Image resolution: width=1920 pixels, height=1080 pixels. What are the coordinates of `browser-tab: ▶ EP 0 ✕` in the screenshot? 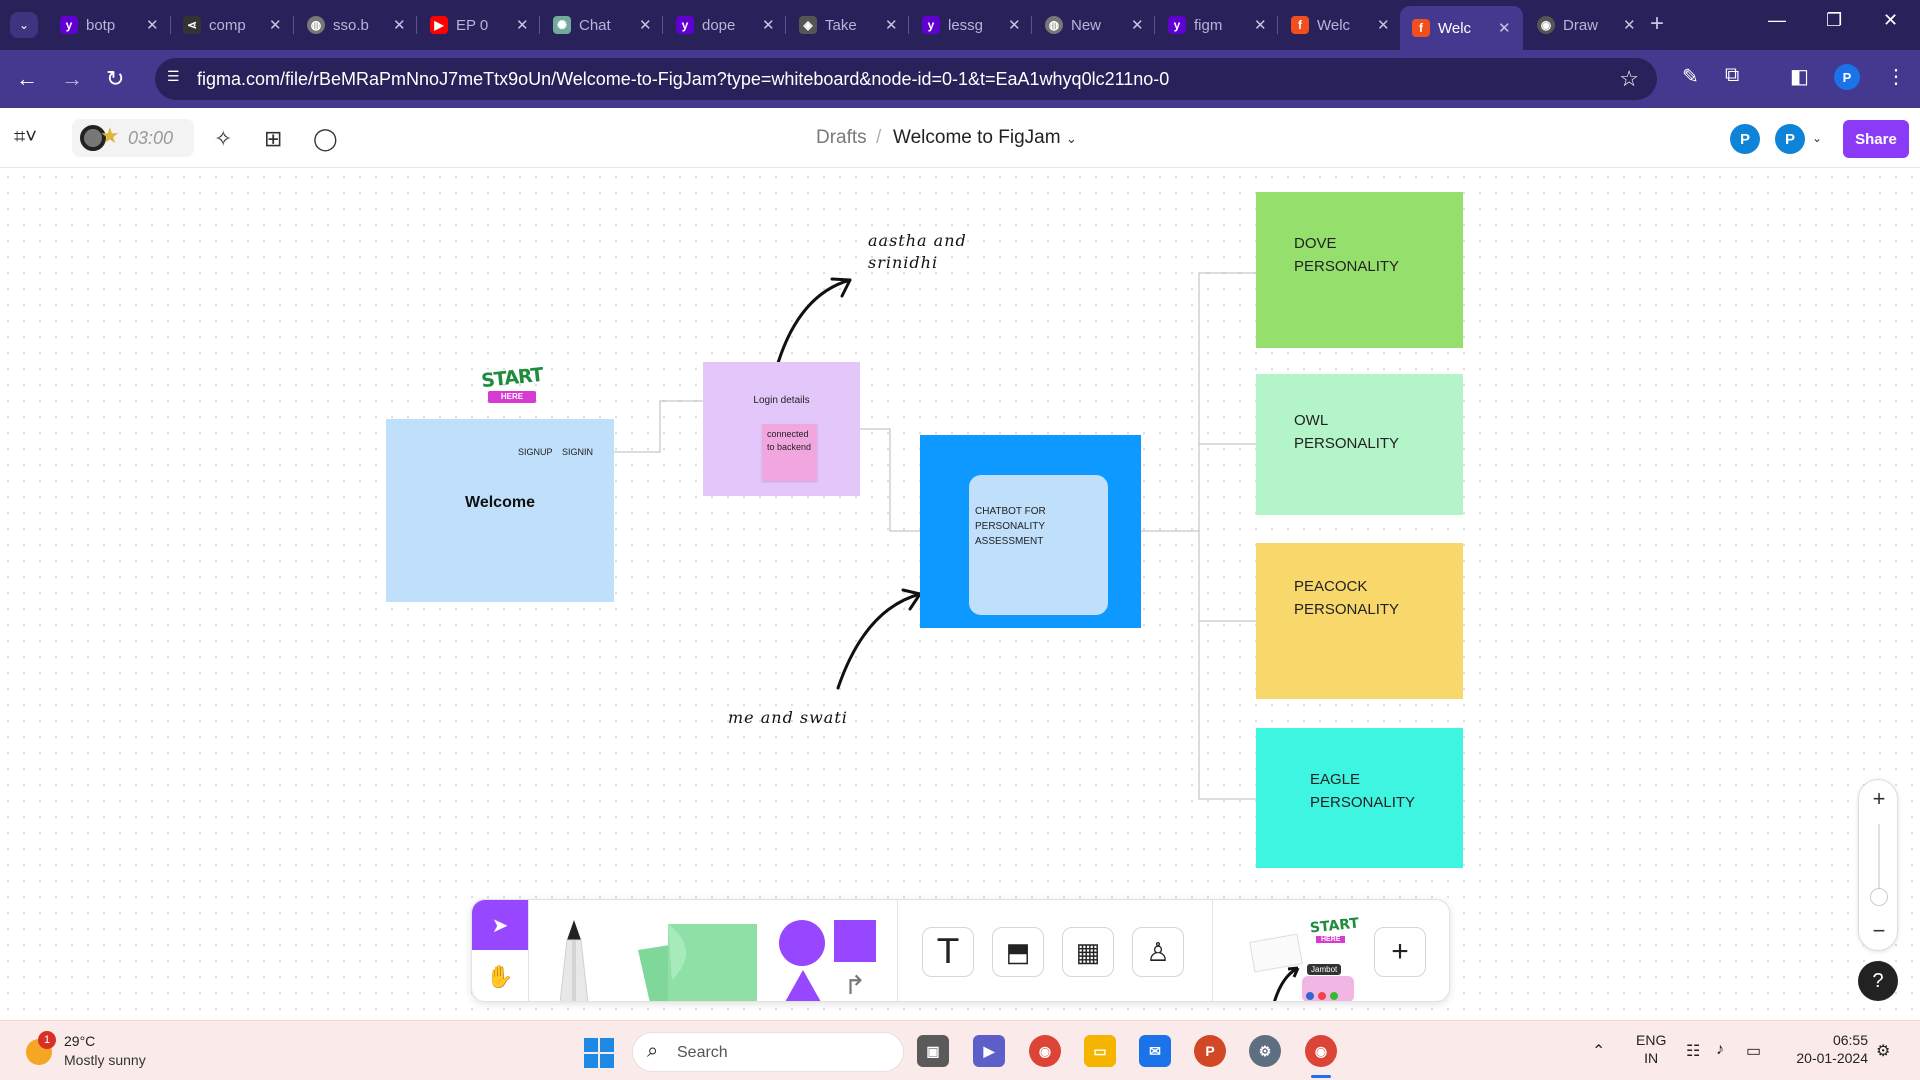 It's located at (479, 25).